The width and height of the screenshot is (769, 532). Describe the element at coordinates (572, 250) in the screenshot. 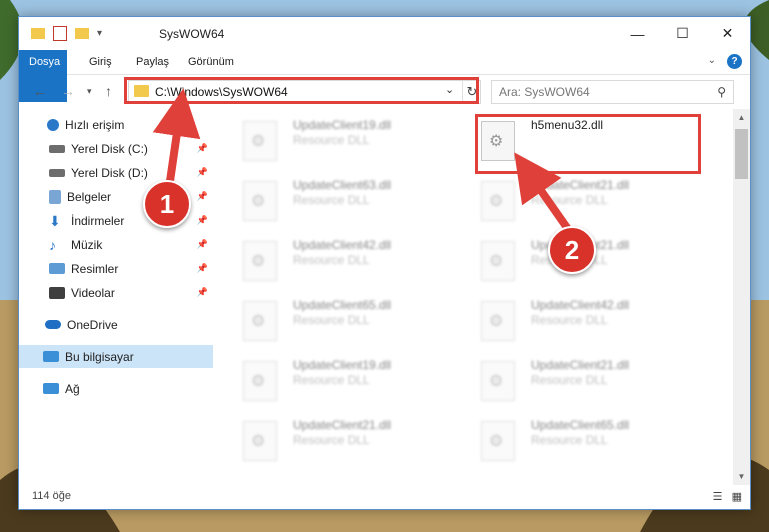

I see `step-badge-2: 2` at that location.